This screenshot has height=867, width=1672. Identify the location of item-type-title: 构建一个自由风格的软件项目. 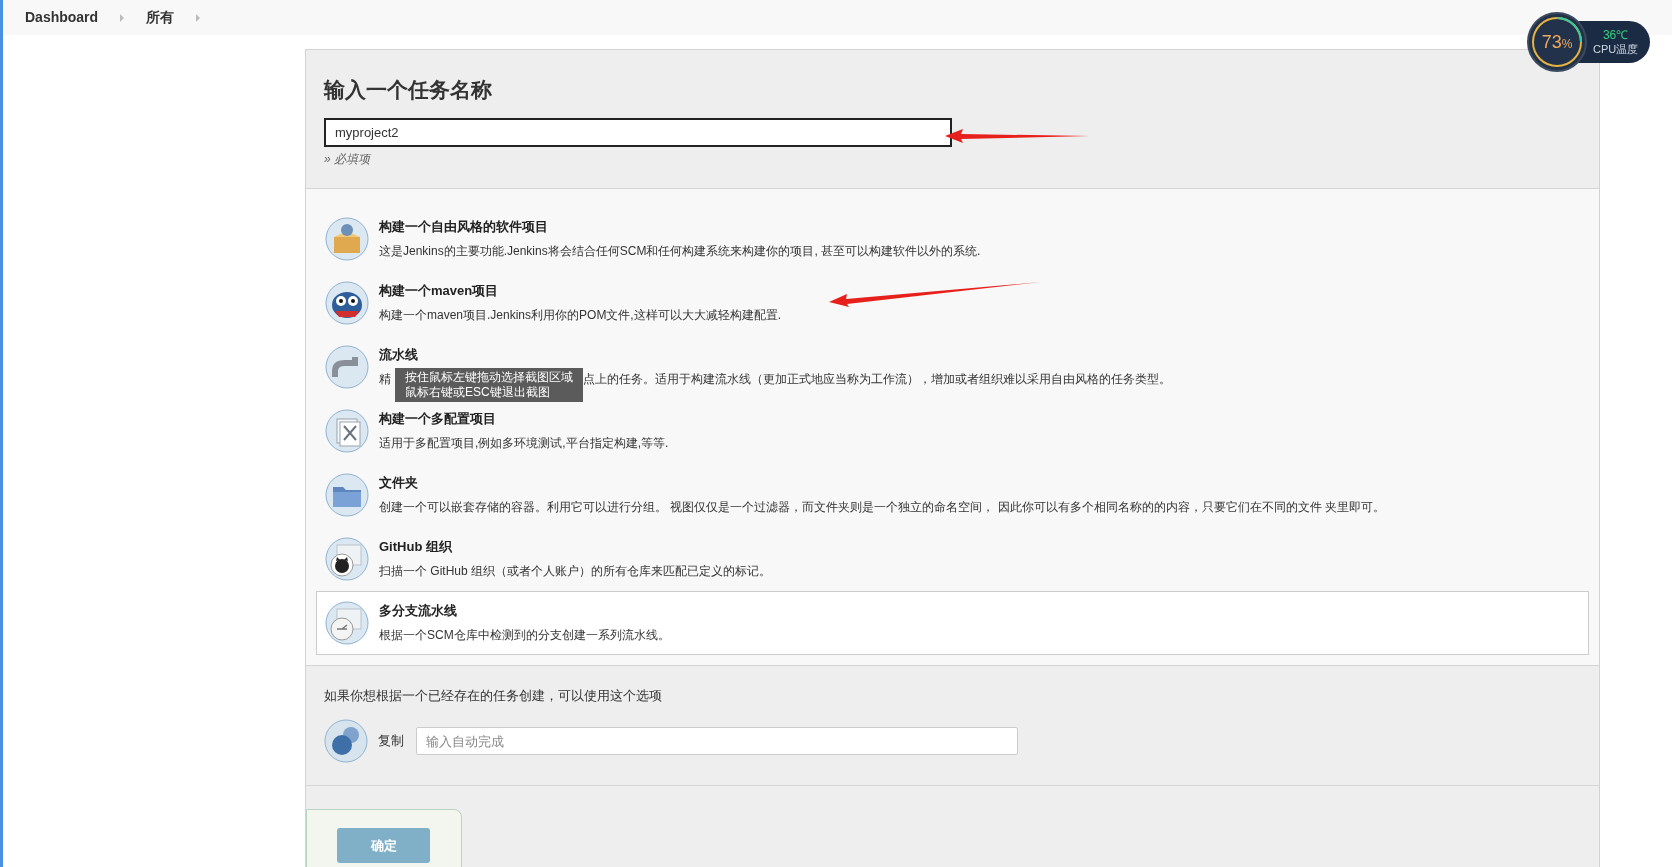
(464, 226).